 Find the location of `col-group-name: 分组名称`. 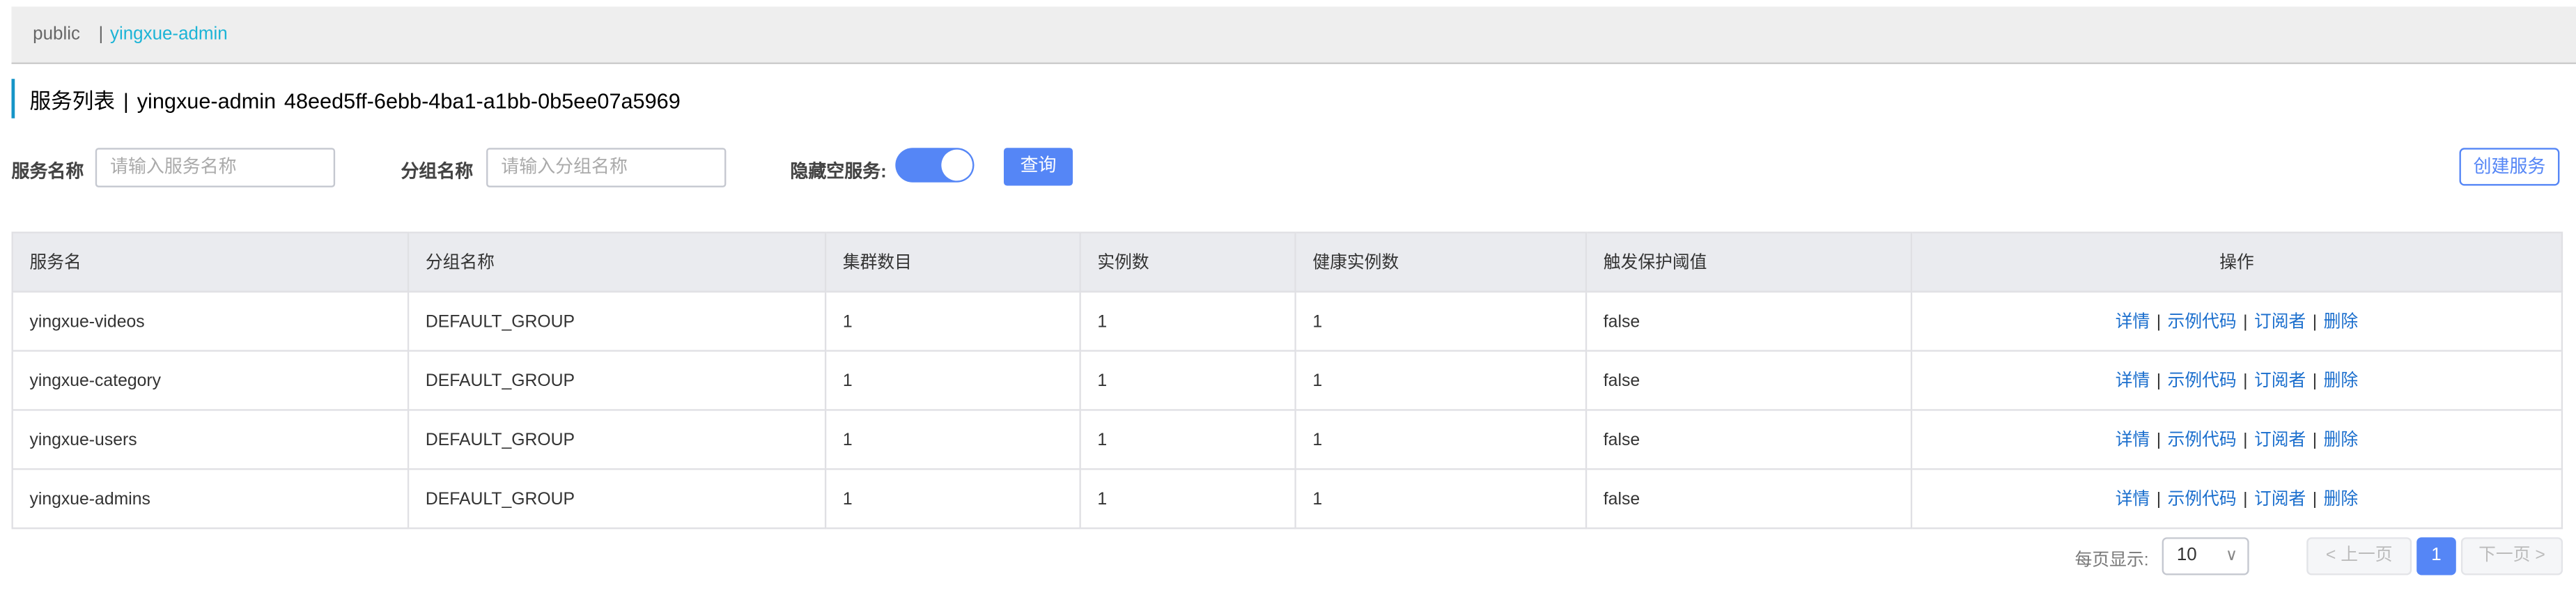

col-group-name: 分组名称 is located at coordinates (617, 262).